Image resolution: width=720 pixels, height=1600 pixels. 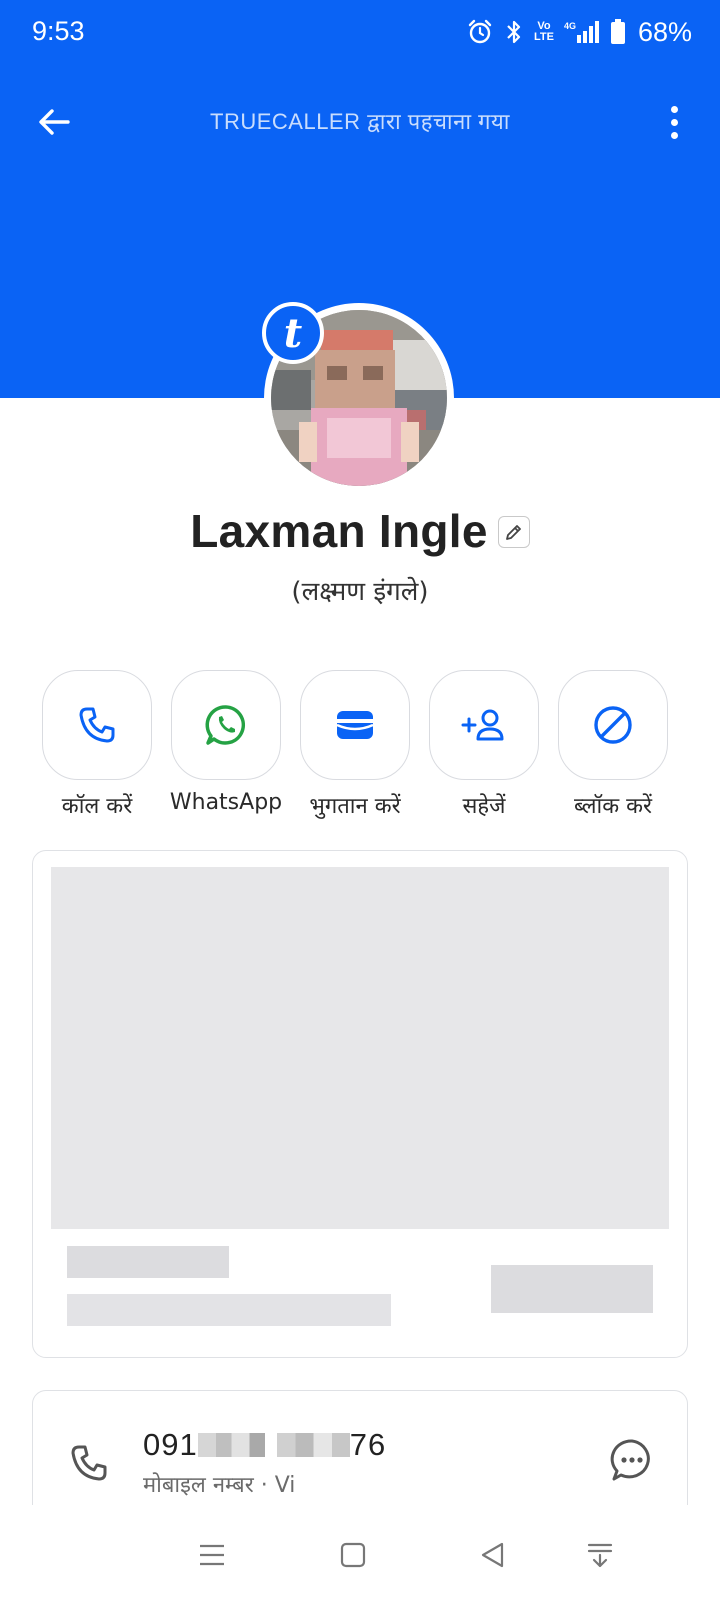 I want to click on pay-button, so click(x=355, y=725).